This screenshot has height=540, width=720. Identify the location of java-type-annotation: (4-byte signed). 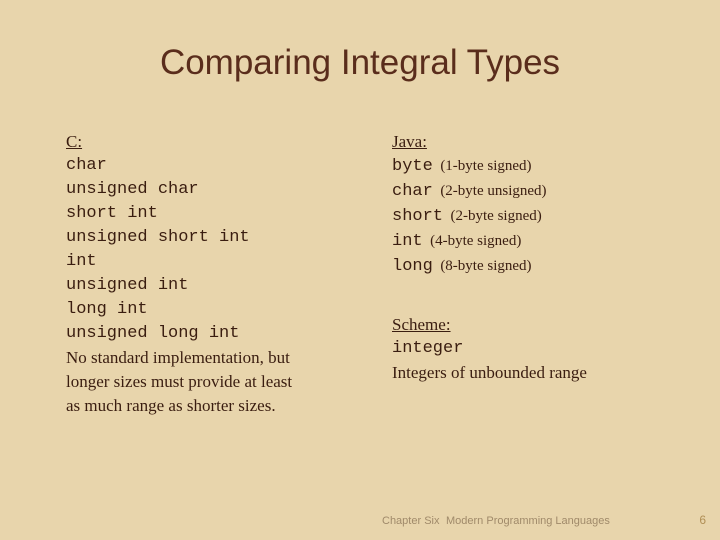
(472, 241).